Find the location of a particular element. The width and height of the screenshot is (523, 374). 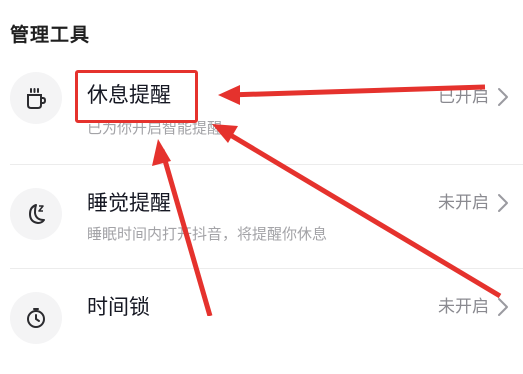

row-subtitle: 睡眠时间内打开抖音，将提醒你休息 is located at coordinates (207, 234).